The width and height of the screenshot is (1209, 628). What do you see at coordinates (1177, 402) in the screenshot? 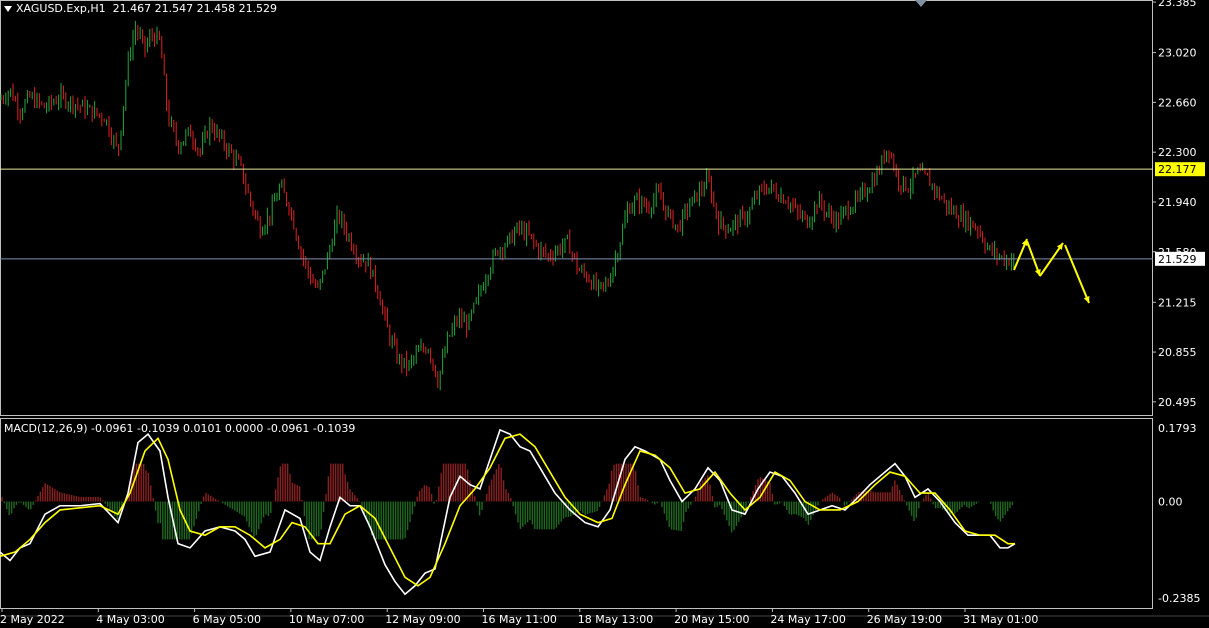
I see `price-tick-label: 20.495` at bounding box center [1177, 402].